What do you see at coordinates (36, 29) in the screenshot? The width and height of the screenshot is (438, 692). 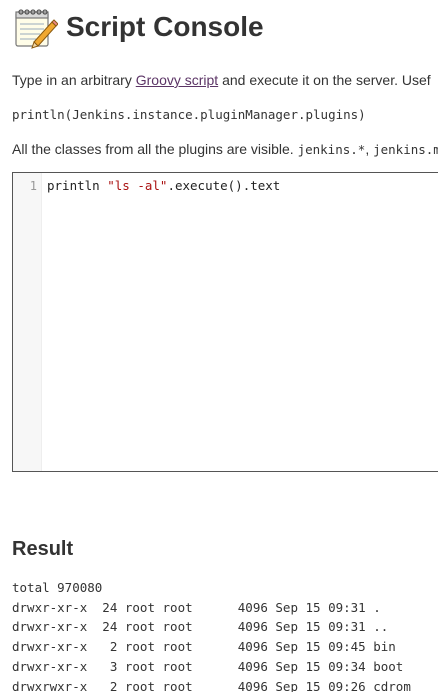 I see `notepad-icon` at bounding box center [36, 29].